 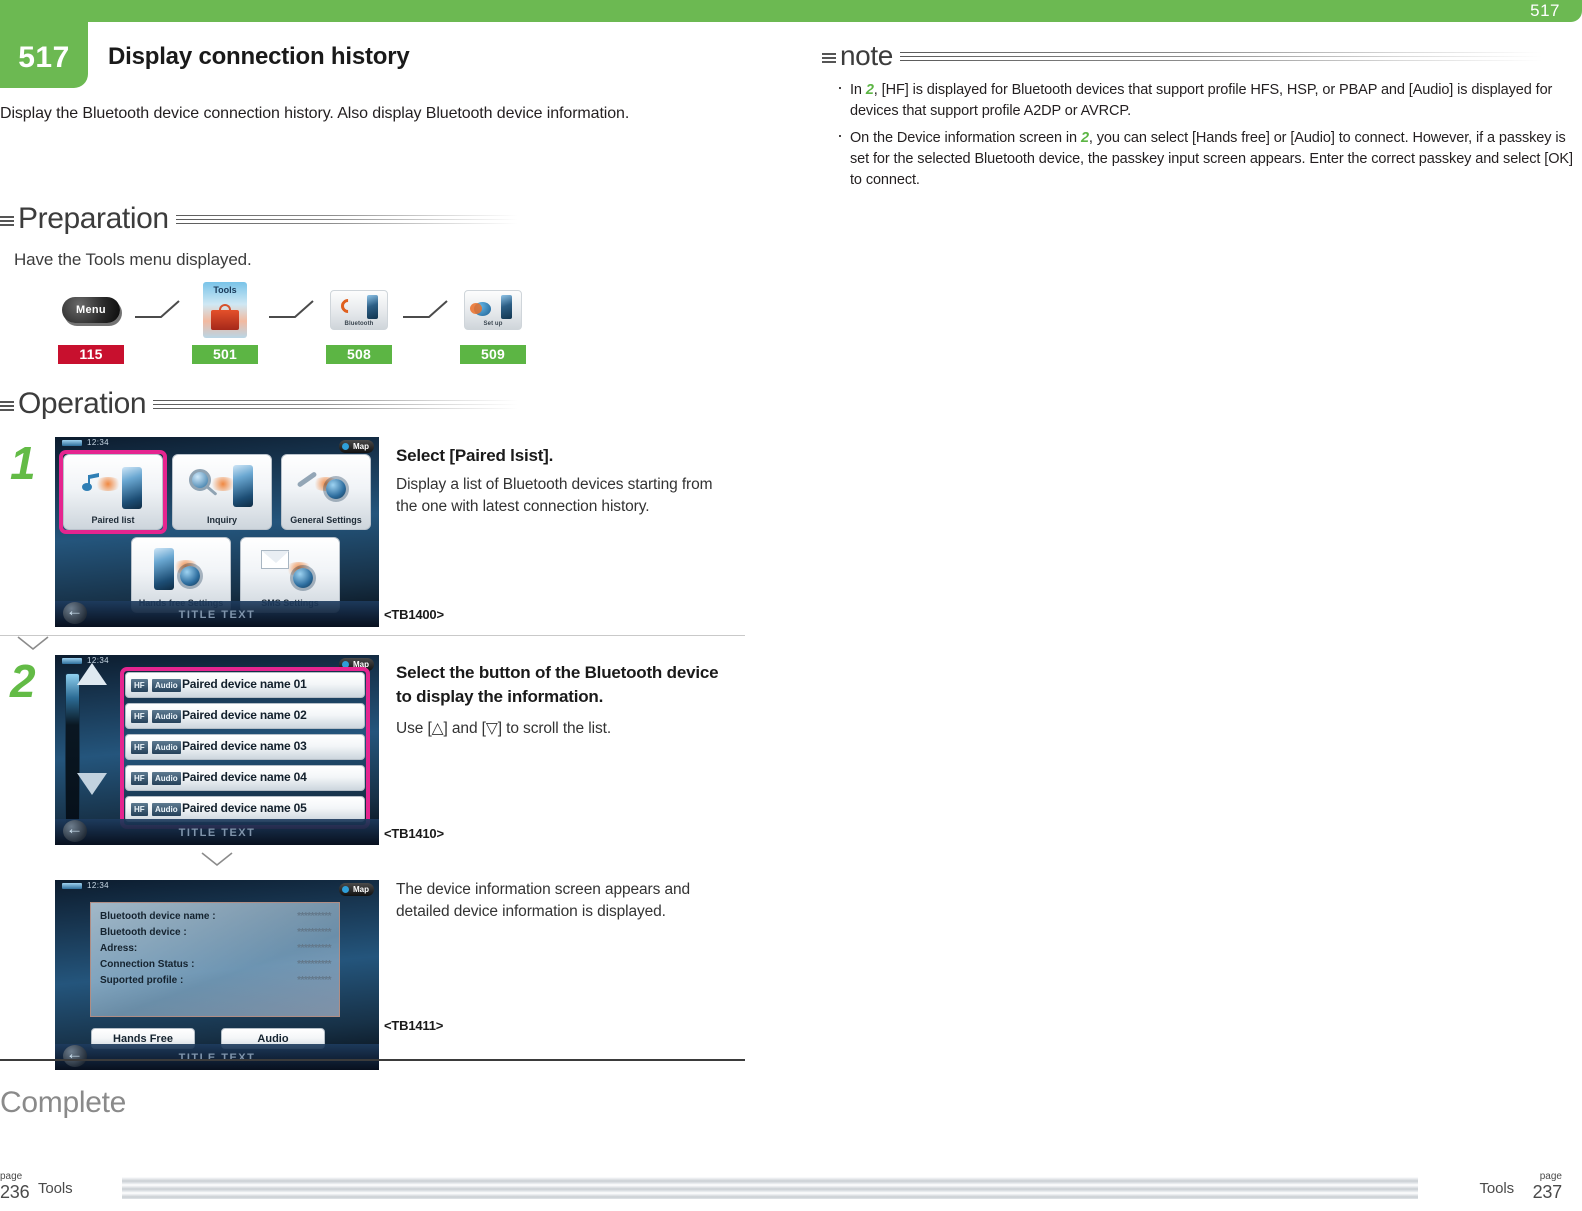 I want to click on device-list-item: HF Audio Paired device name 02, so click(x=245, y=716).